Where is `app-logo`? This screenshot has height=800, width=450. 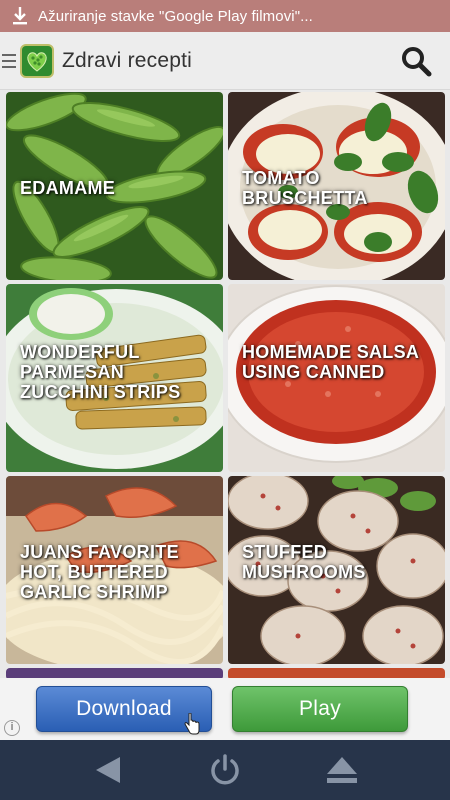 app-logo is located at coordinates (37, 60).